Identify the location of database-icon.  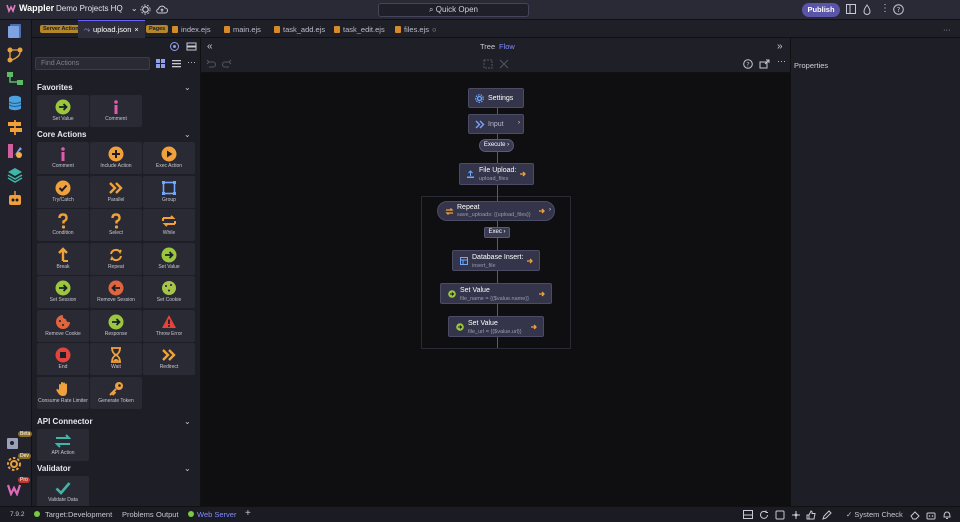
(16, 104).